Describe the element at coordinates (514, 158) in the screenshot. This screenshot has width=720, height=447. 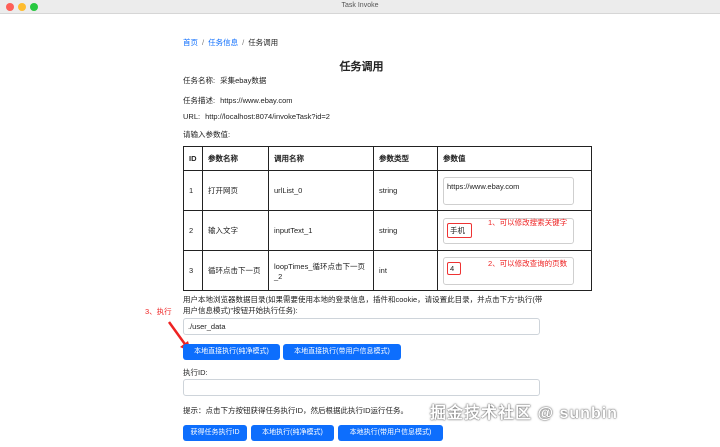
I see `header-param-value: 参数值` at that location.